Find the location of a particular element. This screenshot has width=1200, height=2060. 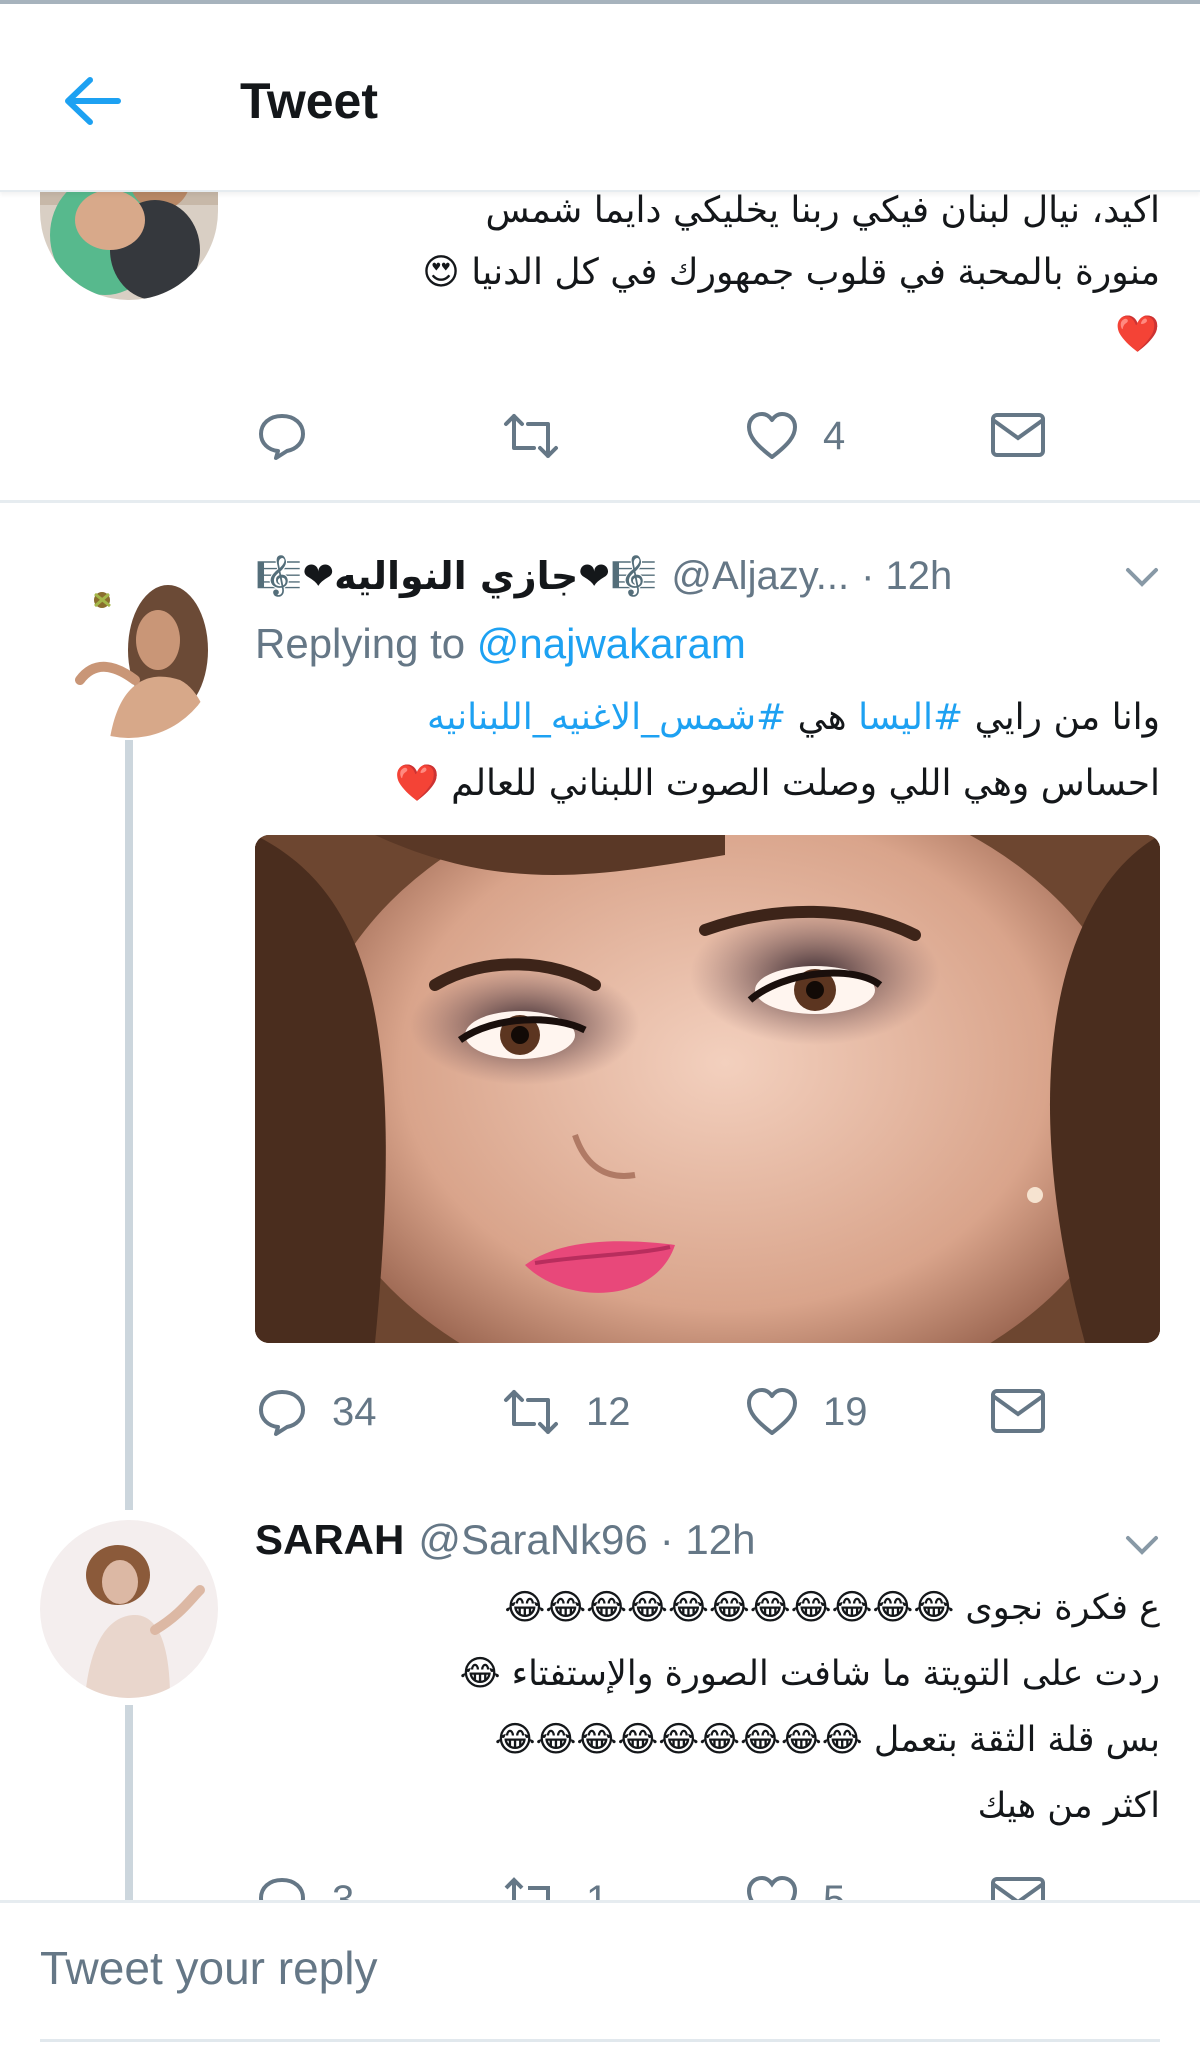

replying-to-handle: @najwakaram is located at coordinates (611, 643).